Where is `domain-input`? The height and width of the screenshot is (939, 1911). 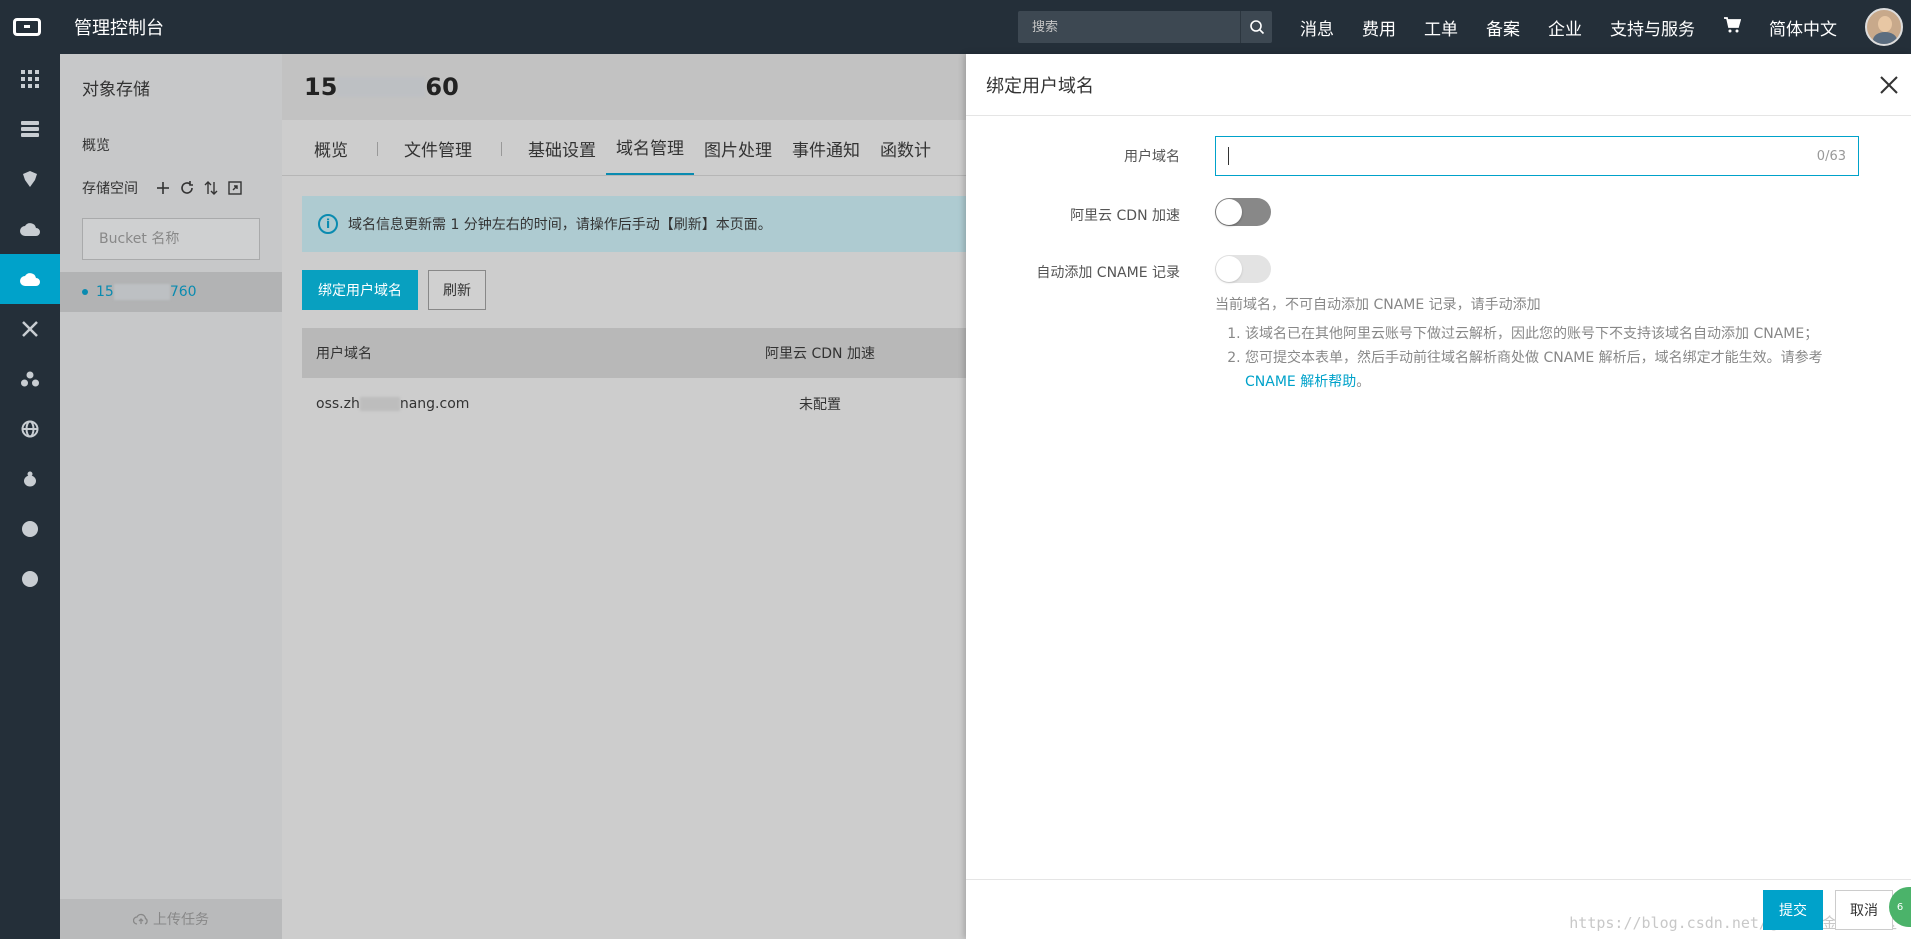 domain-input is located at coordinates (1523, 156).